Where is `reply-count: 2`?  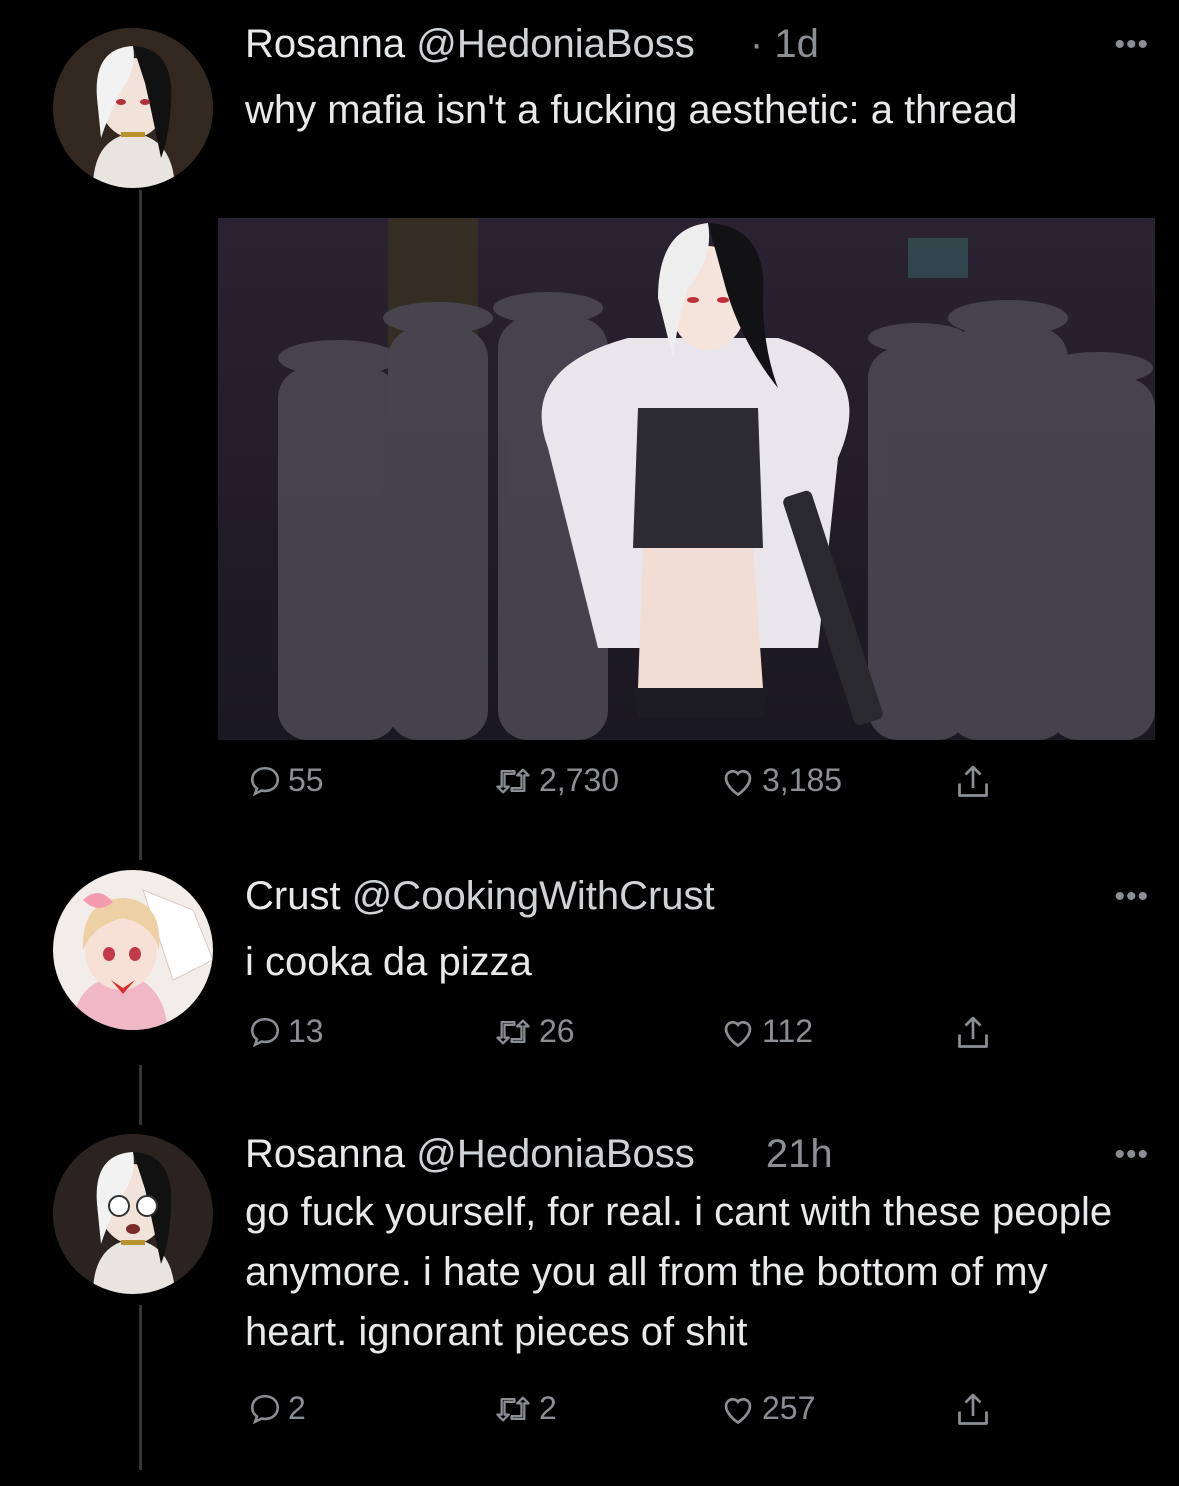
reply-count: 2 is located at coordinates (297, 1408).